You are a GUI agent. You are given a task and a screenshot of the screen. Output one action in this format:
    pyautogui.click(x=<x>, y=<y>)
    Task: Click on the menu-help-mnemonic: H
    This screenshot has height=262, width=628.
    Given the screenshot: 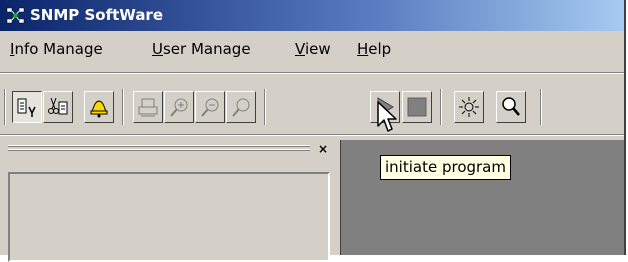 What is the action you would take?
    pyautogui.click(x=363, y=49)
    